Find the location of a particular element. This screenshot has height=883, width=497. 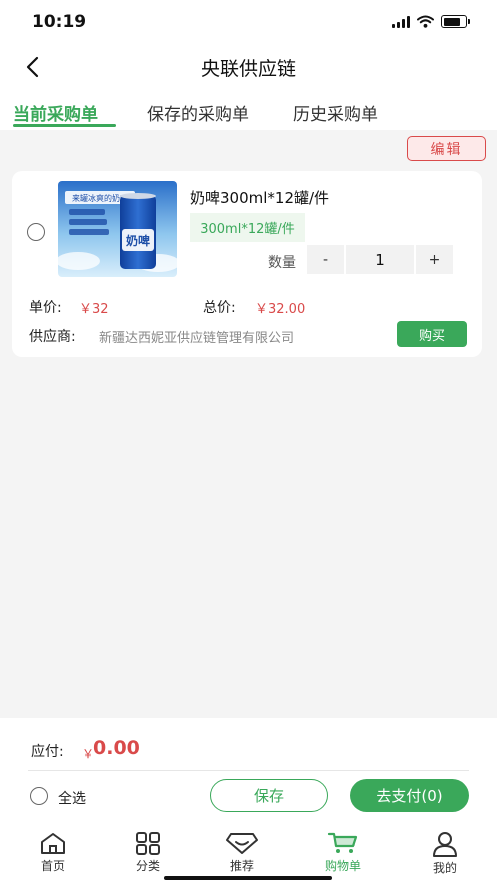

tabbar-item-home: 首页 is located at coordinates (53, 852).